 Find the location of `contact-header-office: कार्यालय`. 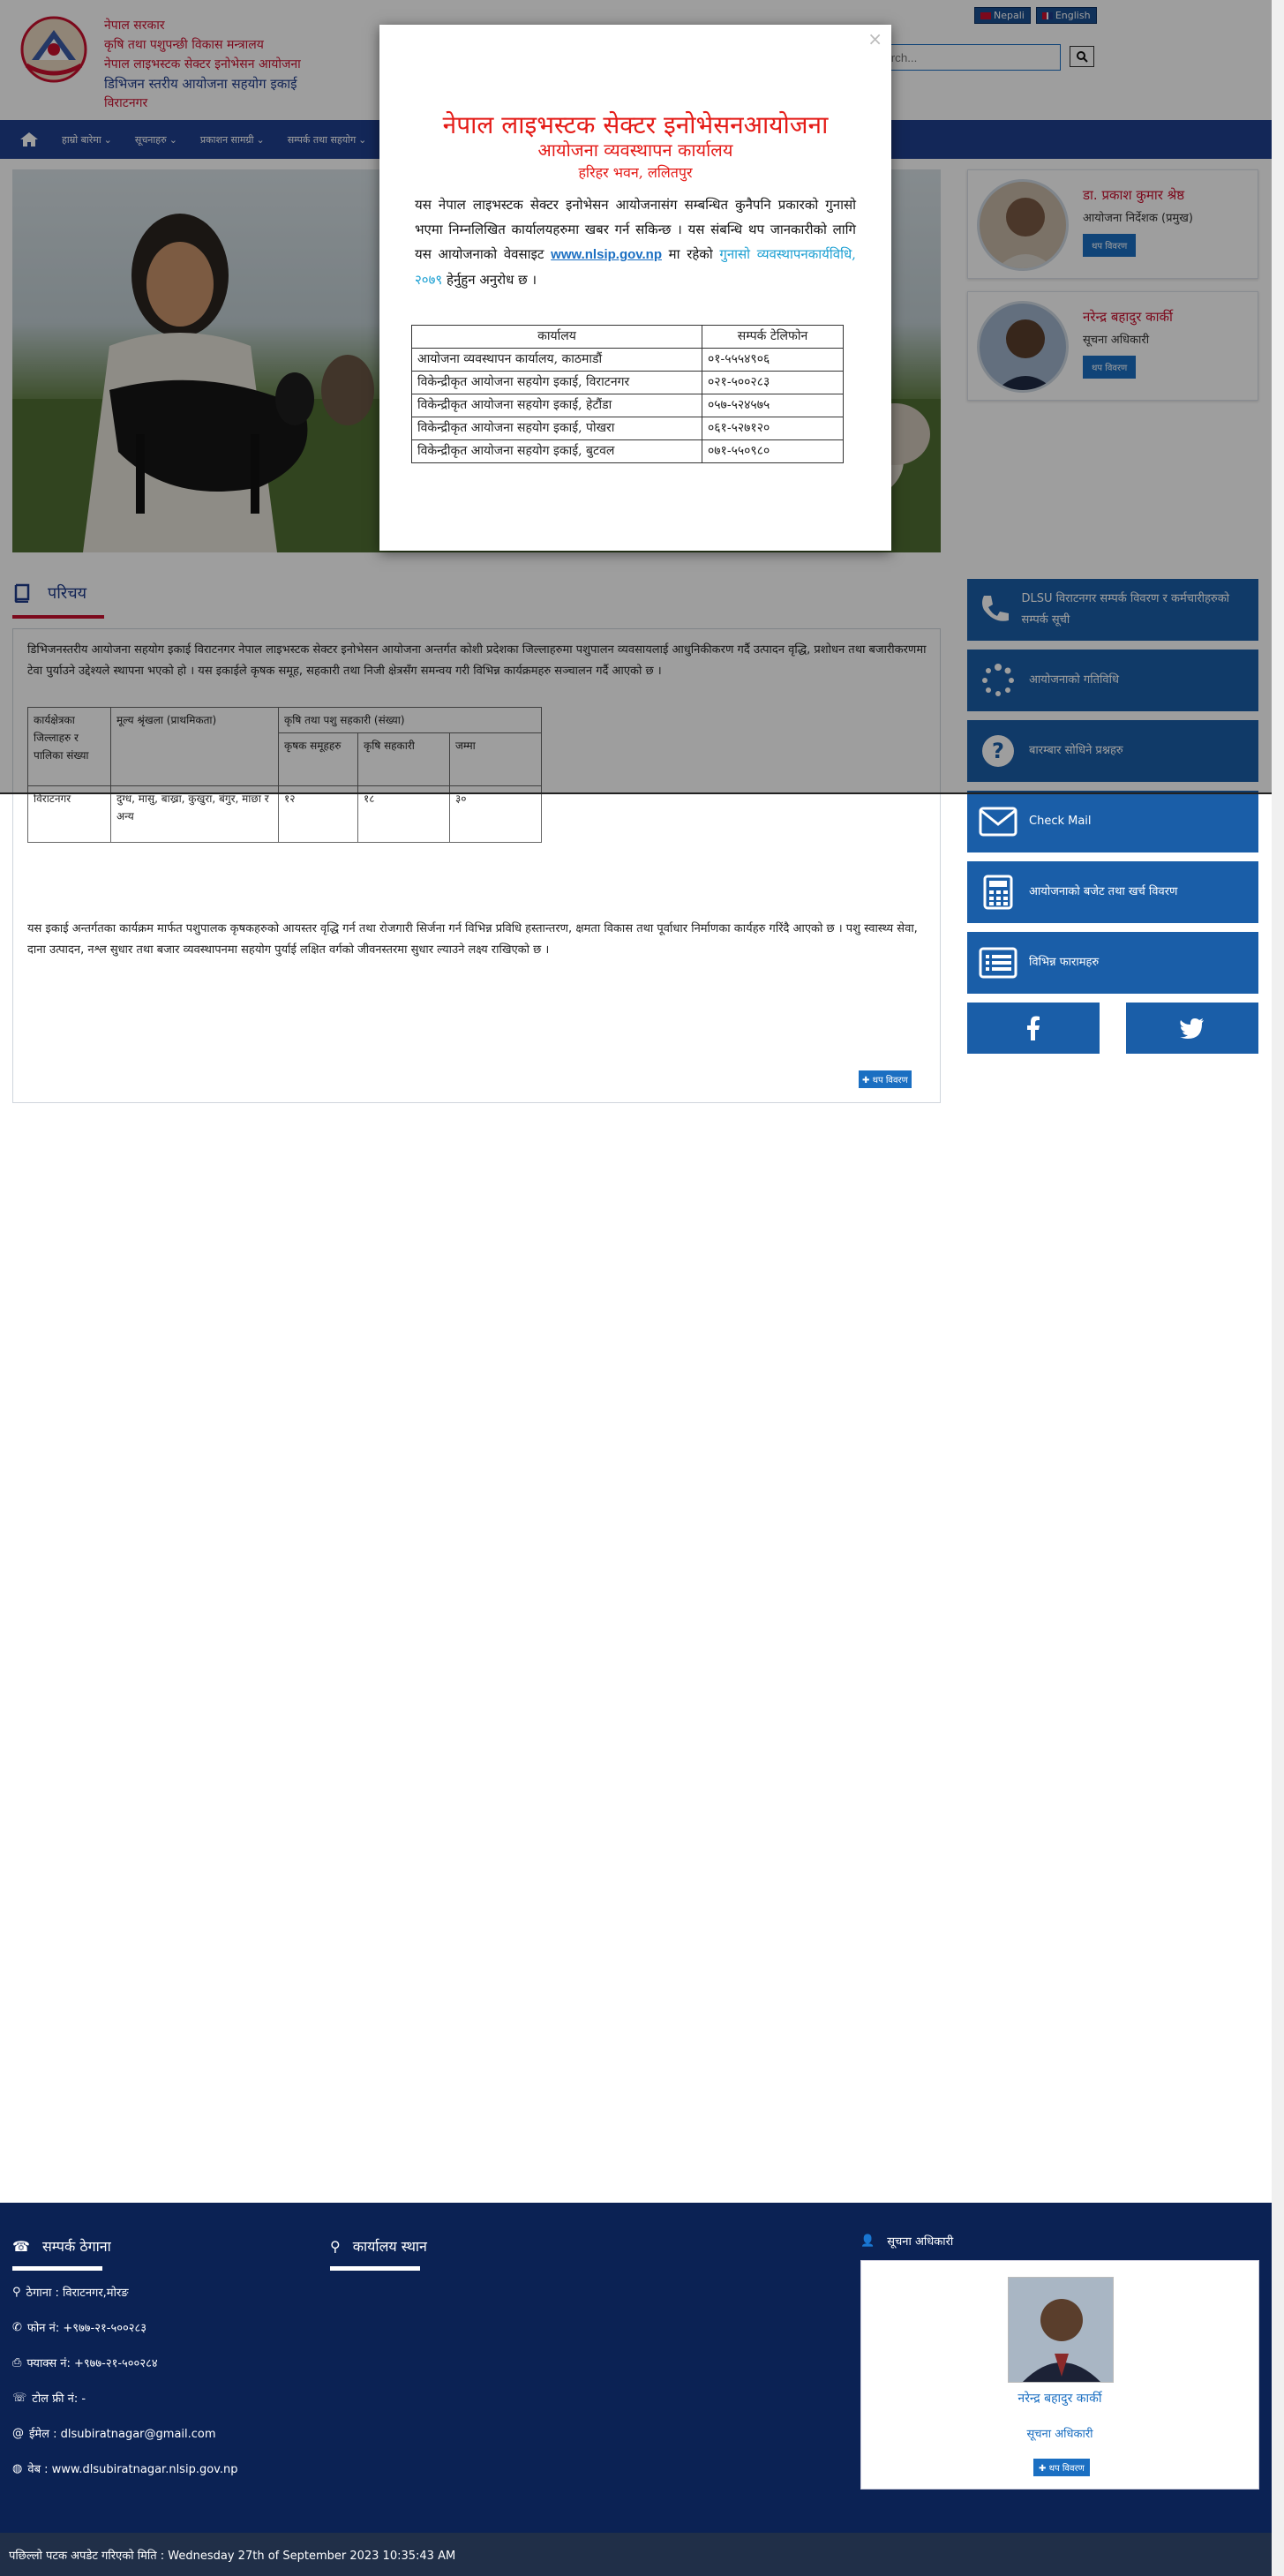

contact-header-office: कार्यालय is located at coordinates (556, 337).